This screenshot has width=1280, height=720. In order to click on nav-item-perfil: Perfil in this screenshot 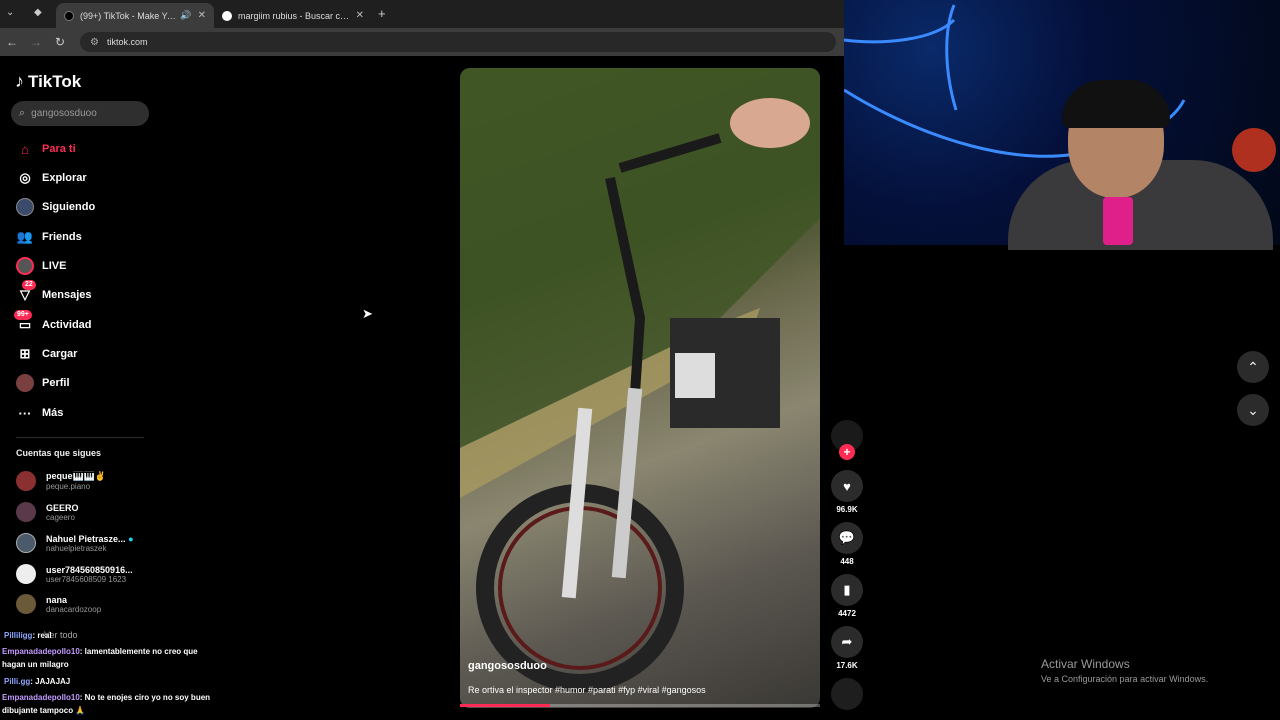, I will do `click(43, 383)`.